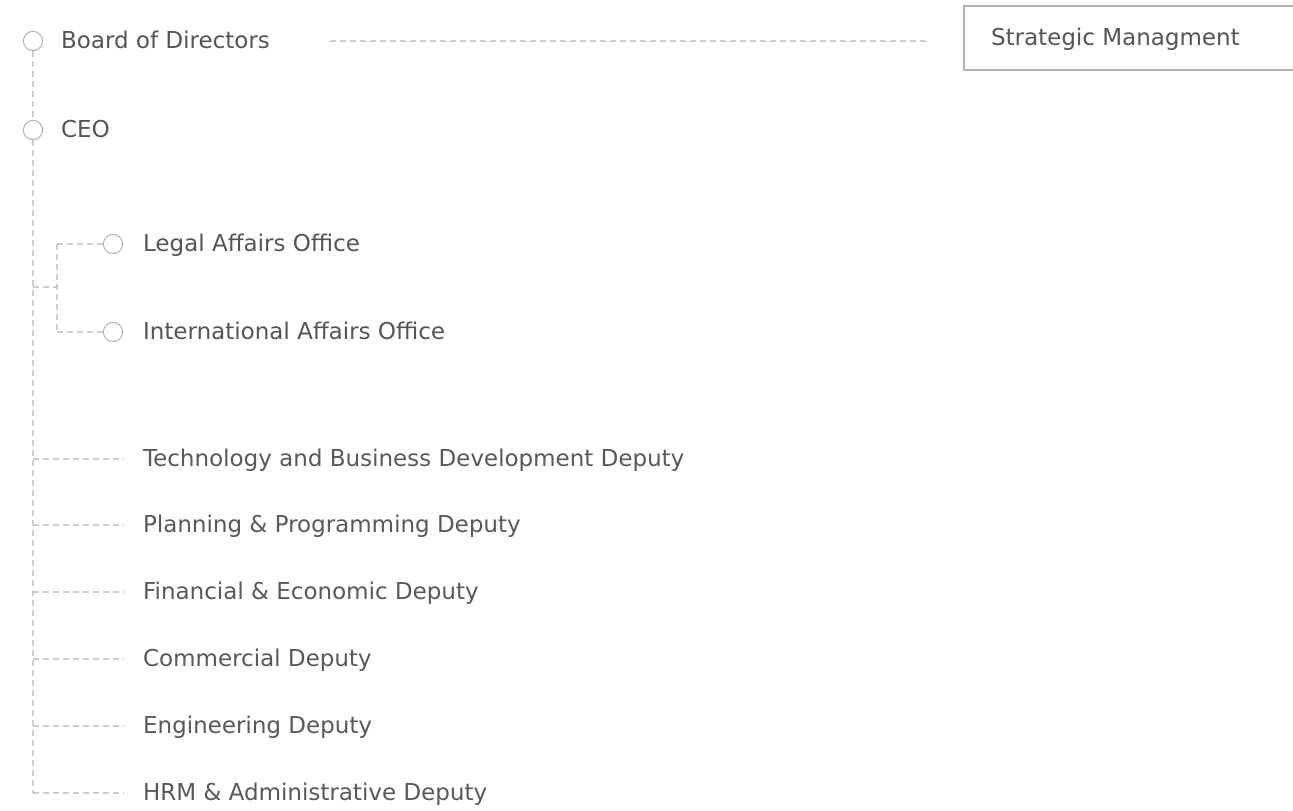 Image resolution: width=1293 pixels, height=811 pixels. Describe the element at coordinates (113, 244) in the screenshot. I see `legal-office-node-circle` at that location.